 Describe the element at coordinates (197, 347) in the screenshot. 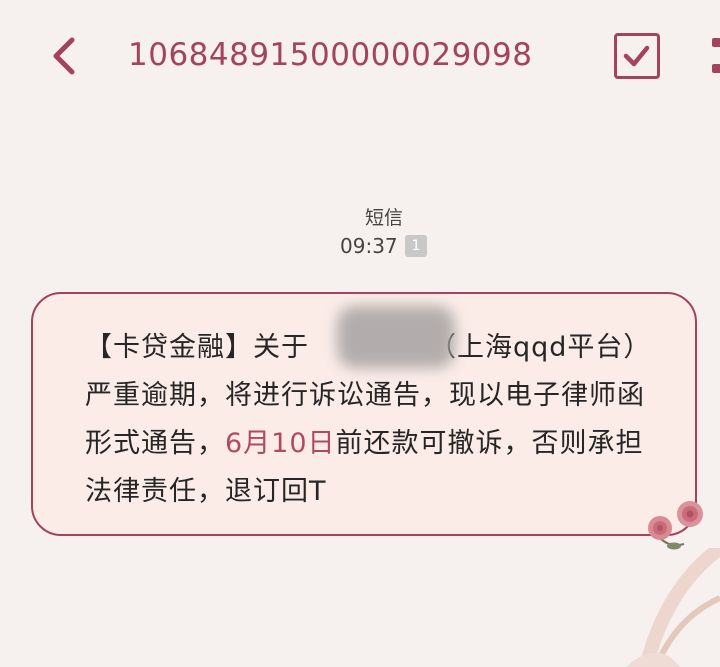

I see `message-part-1: 【卡贷金融】关于` at that location.